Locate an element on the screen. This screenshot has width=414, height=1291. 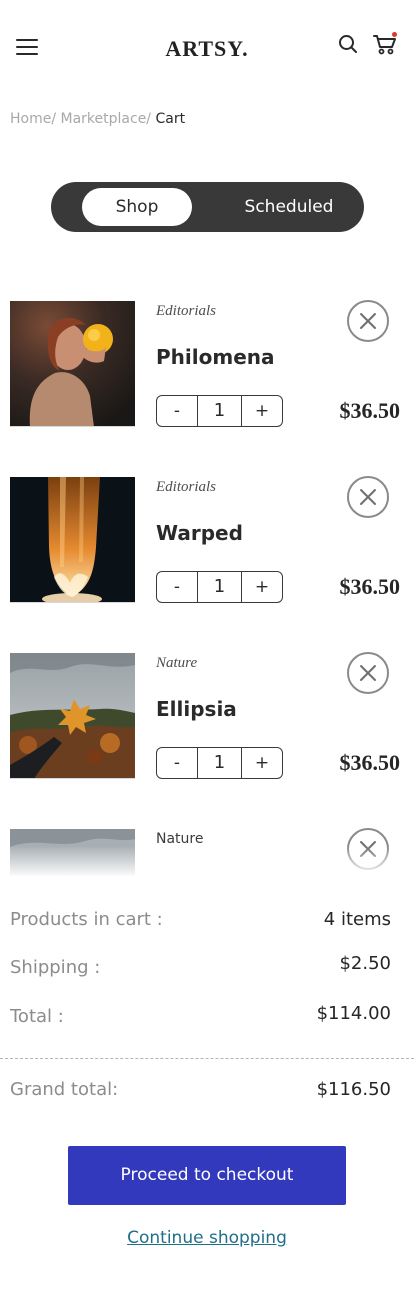
shipping-label: Shipping : is located at coordinates (55, 967).